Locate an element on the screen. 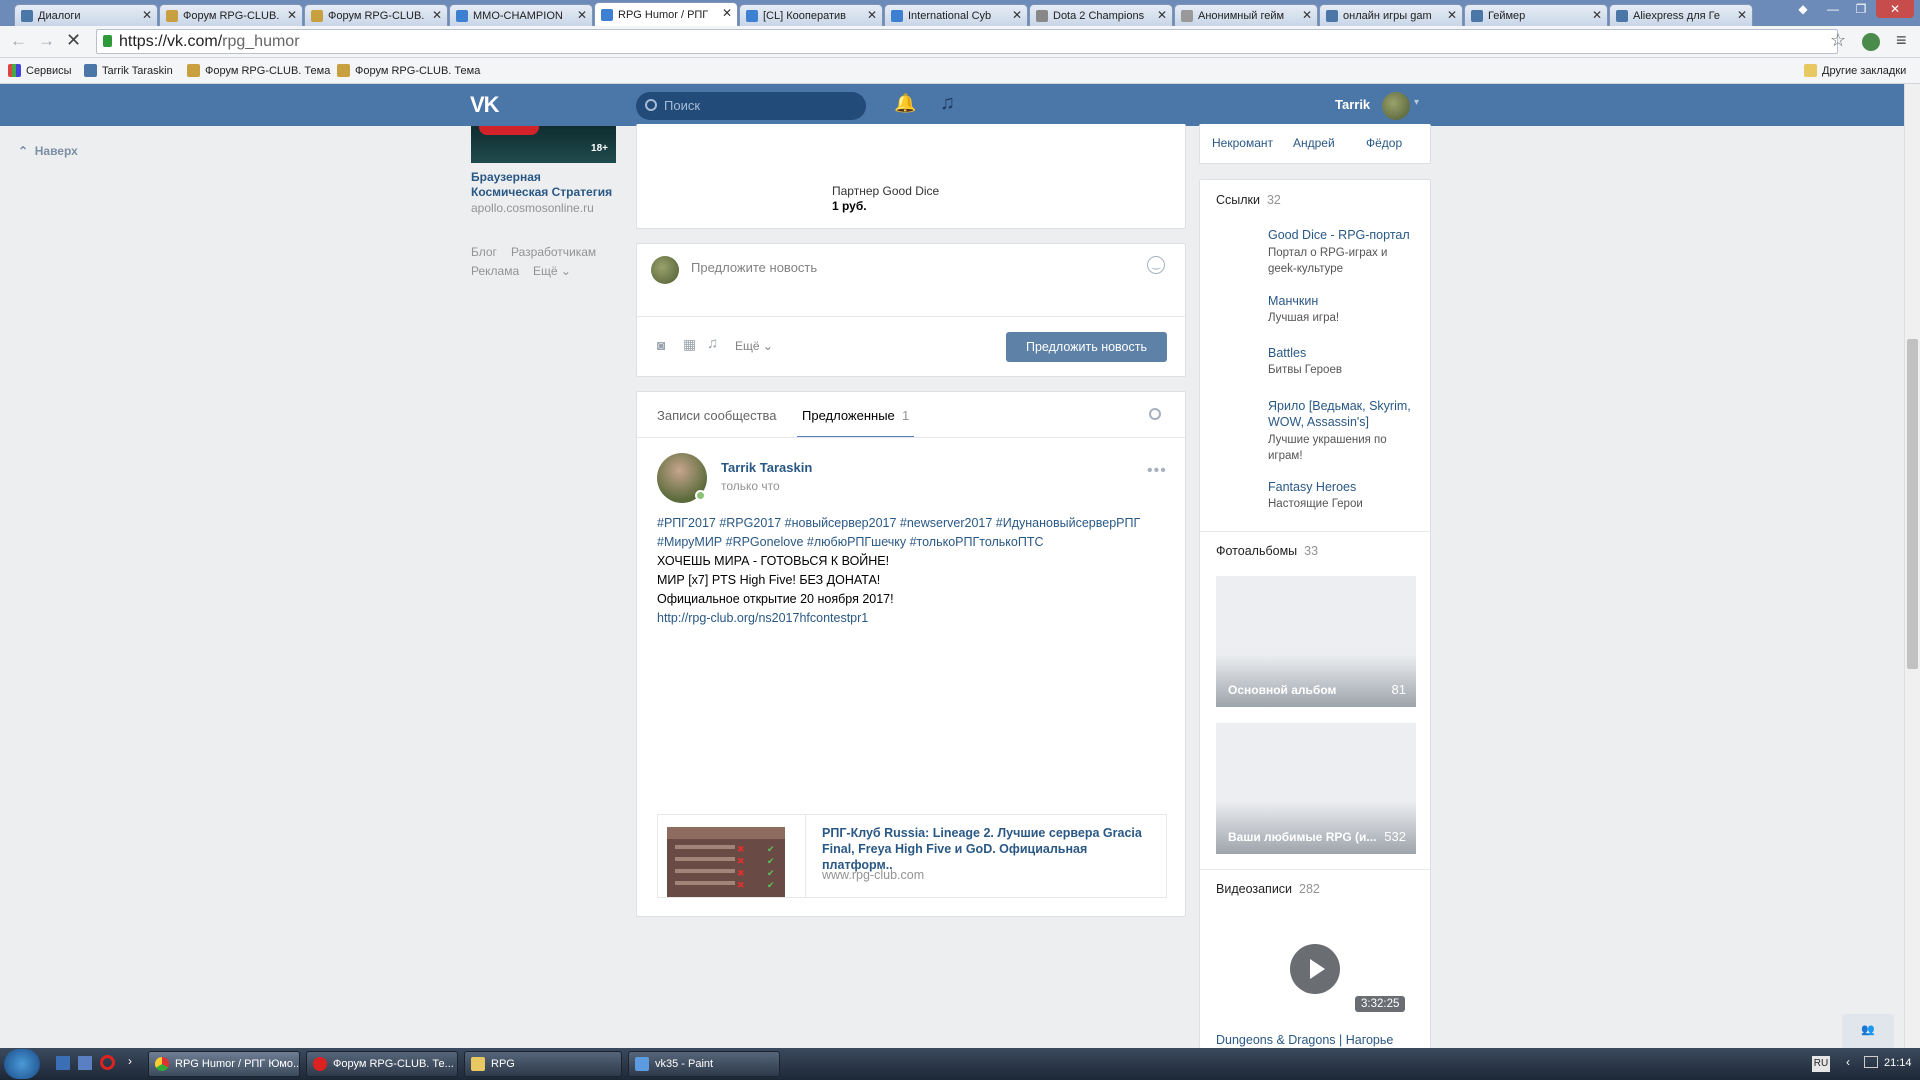  browser-tab: [CL] Кооператив ✕ is located at coordinates (811, 15).